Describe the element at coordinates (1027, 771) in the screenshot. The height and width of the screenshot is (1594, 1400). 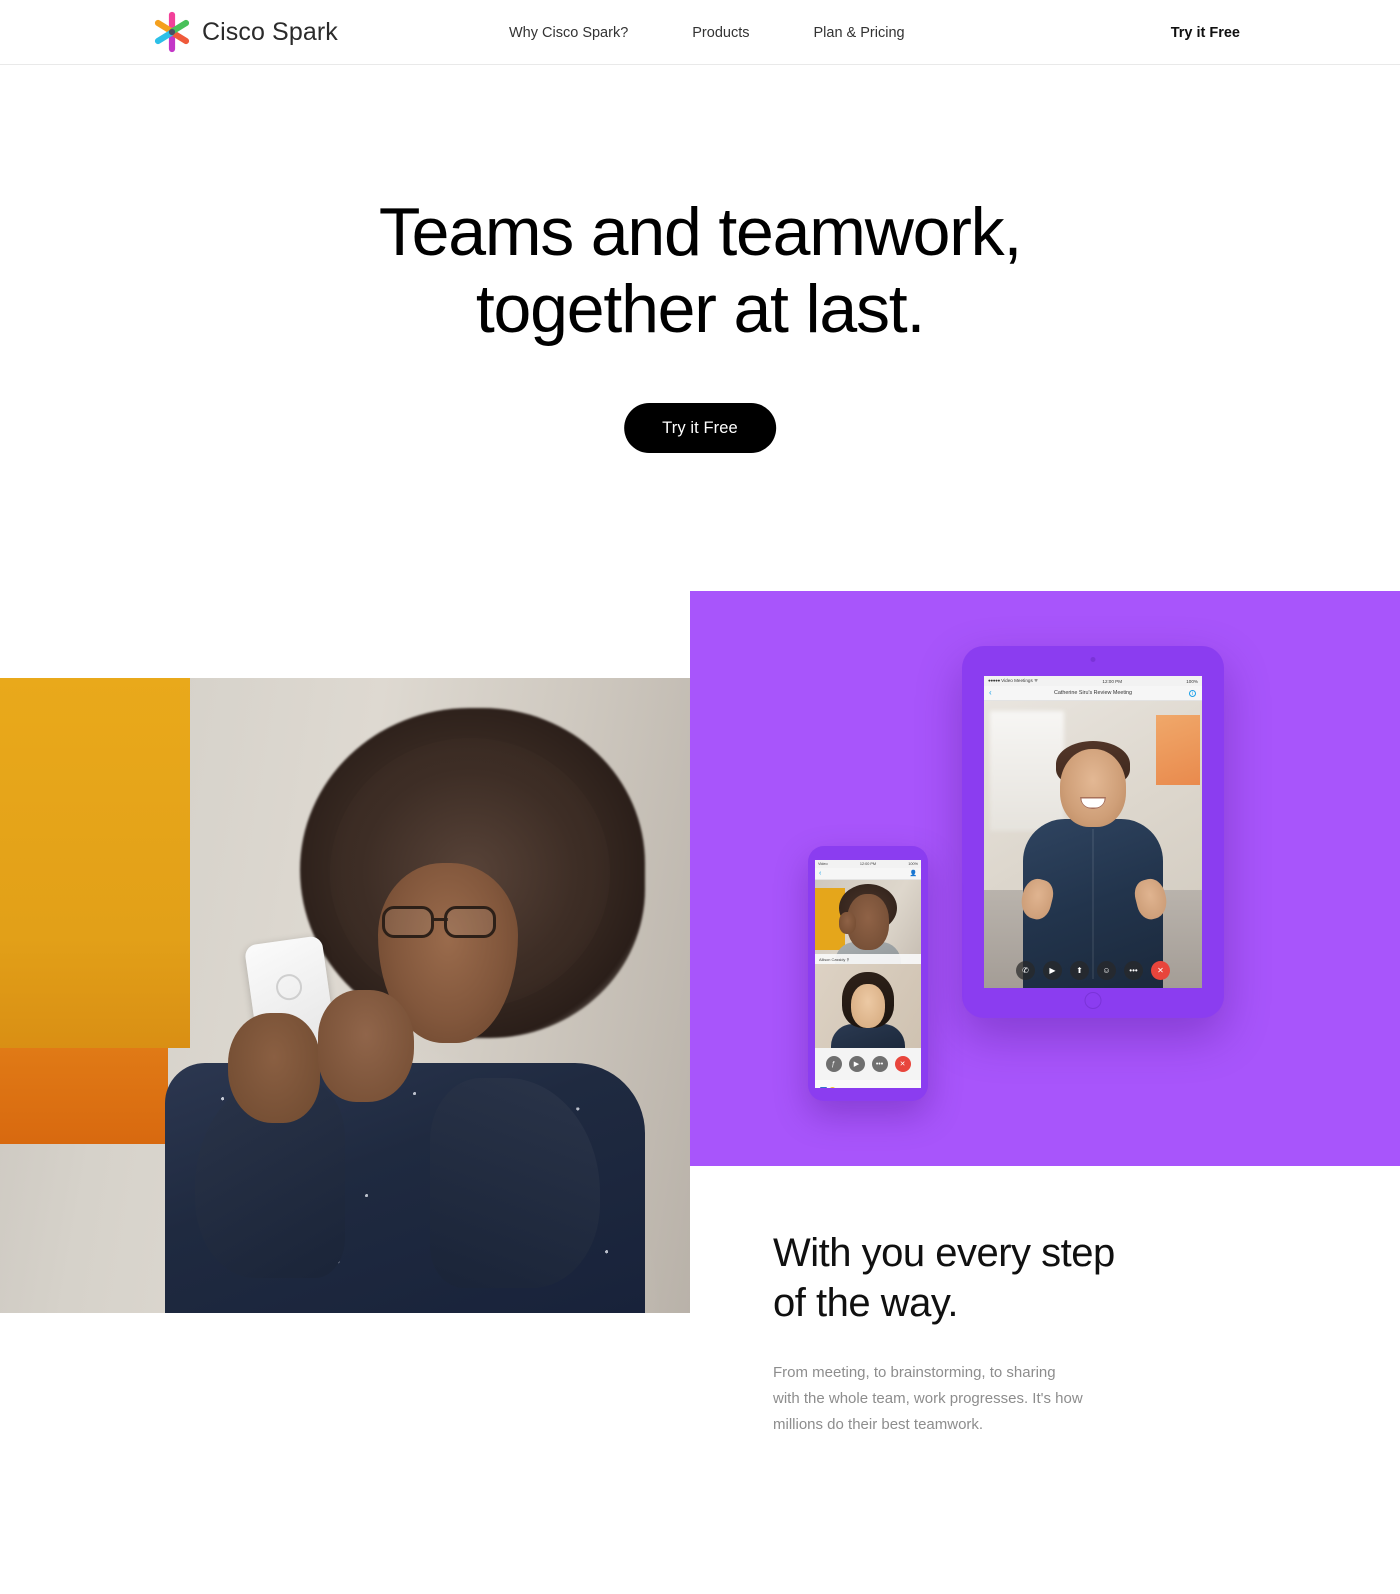
I see `video-background-window` at that location.